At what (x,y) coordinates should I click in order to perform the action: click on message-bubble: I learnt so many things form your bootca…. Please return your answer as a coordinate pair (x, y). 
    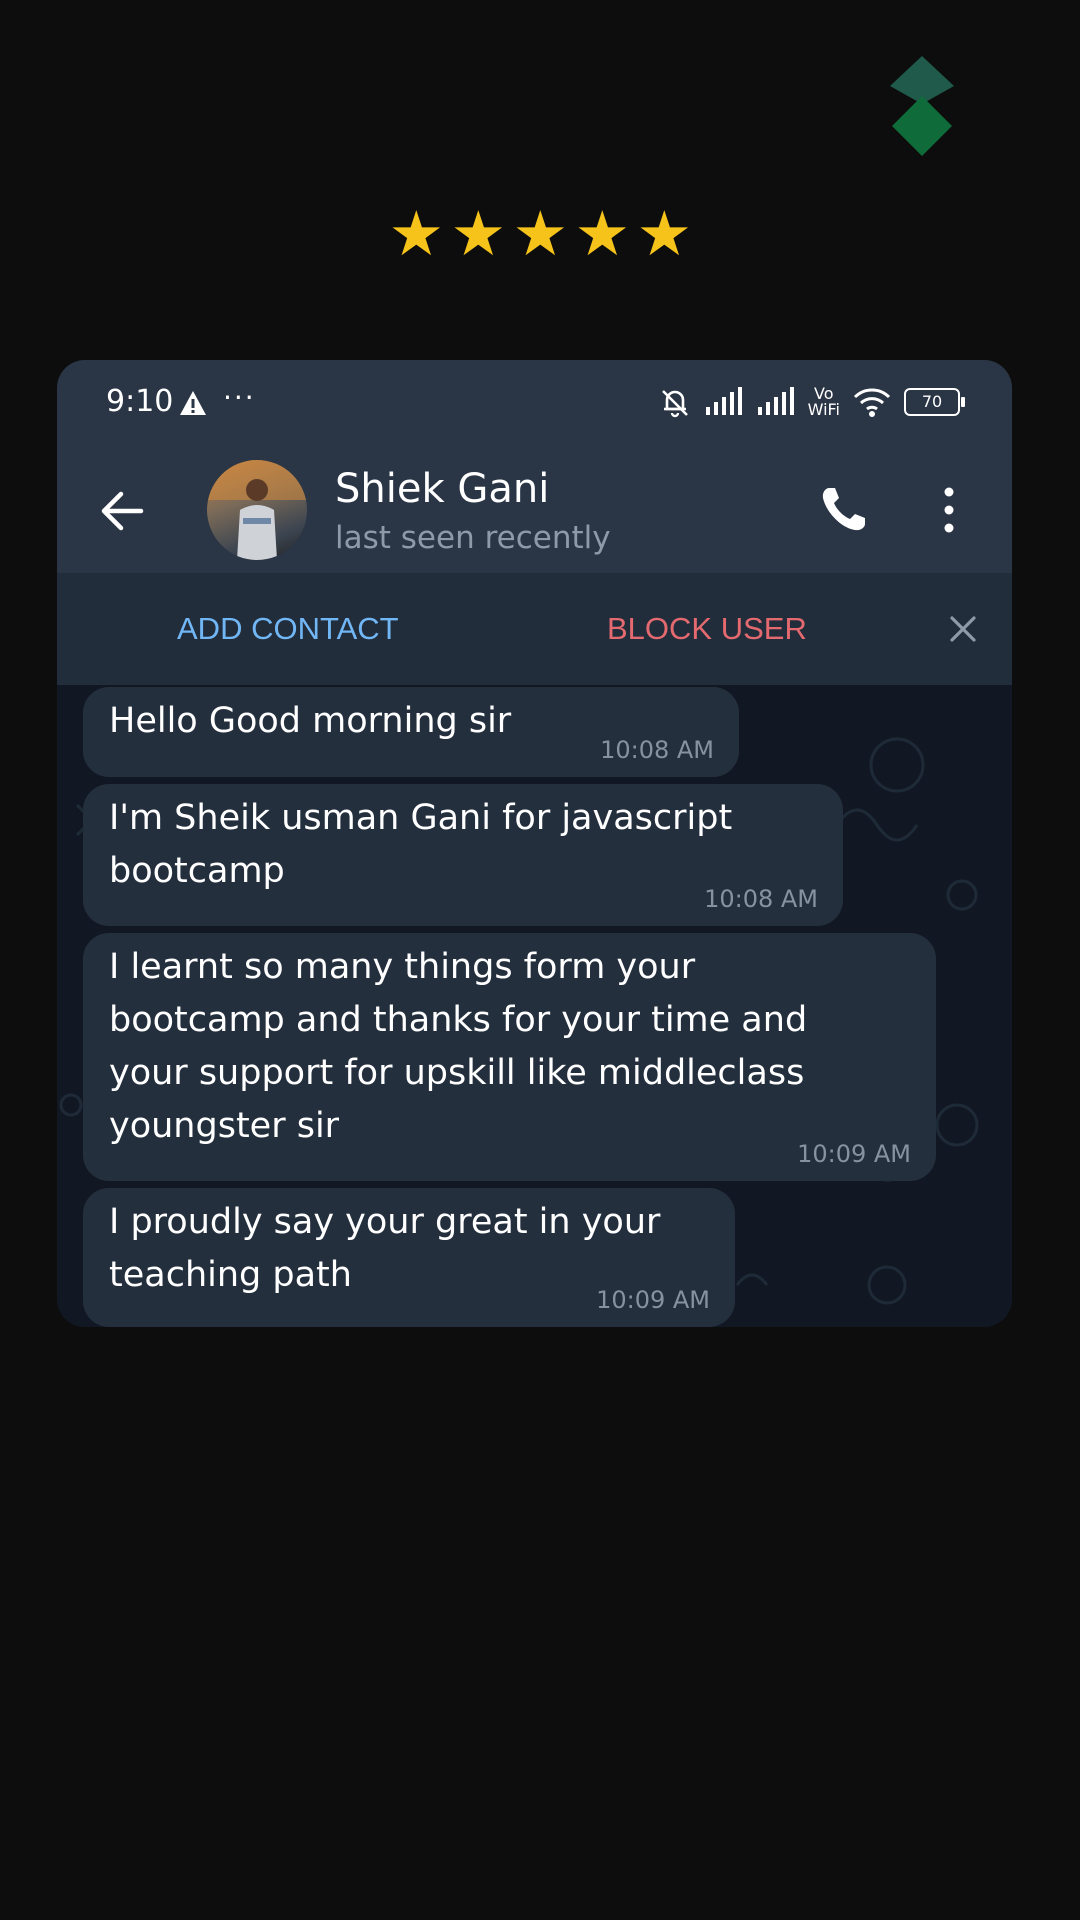
    Looking at the image, I should click on (509, 1057).